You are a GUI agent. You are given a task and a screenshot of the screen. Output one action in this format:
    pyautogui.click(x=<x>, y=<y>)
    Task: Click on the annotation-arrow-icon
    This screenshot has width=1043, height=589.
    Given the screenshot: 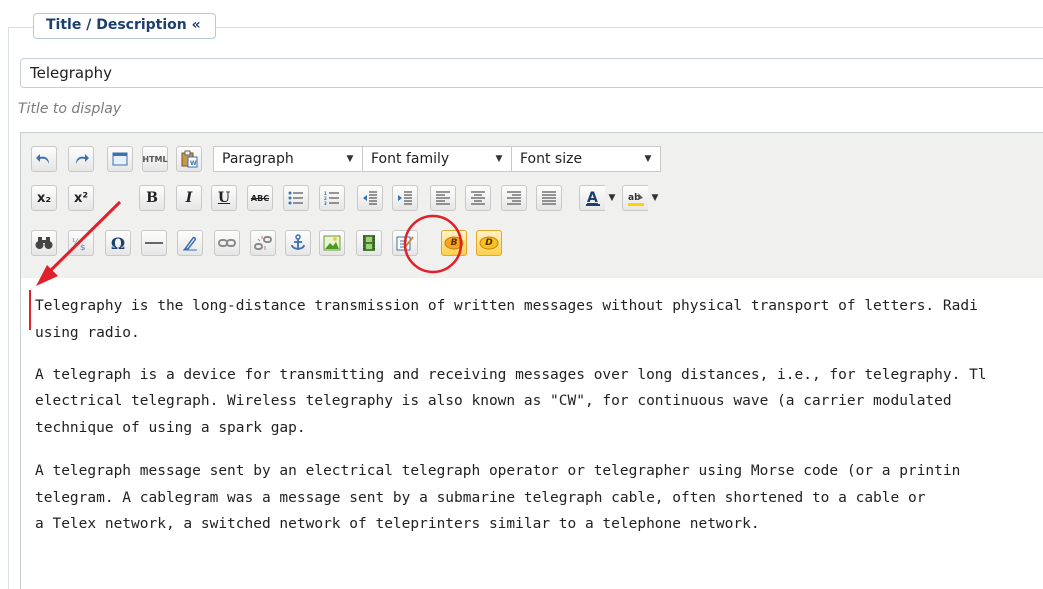 What is the action you would take?
    pyautogui.click(x=83, y=238)
    